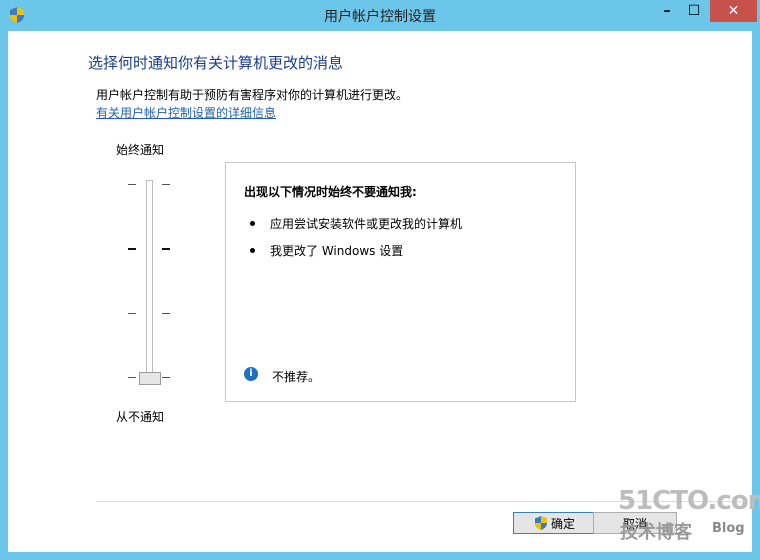 Image resolution: width=760 pixels, height=560 pixels. What do you see at coordinates (728, 528) in the screenshot?
I see `watermark-line3: Blog` at bounding box center [728, 528].